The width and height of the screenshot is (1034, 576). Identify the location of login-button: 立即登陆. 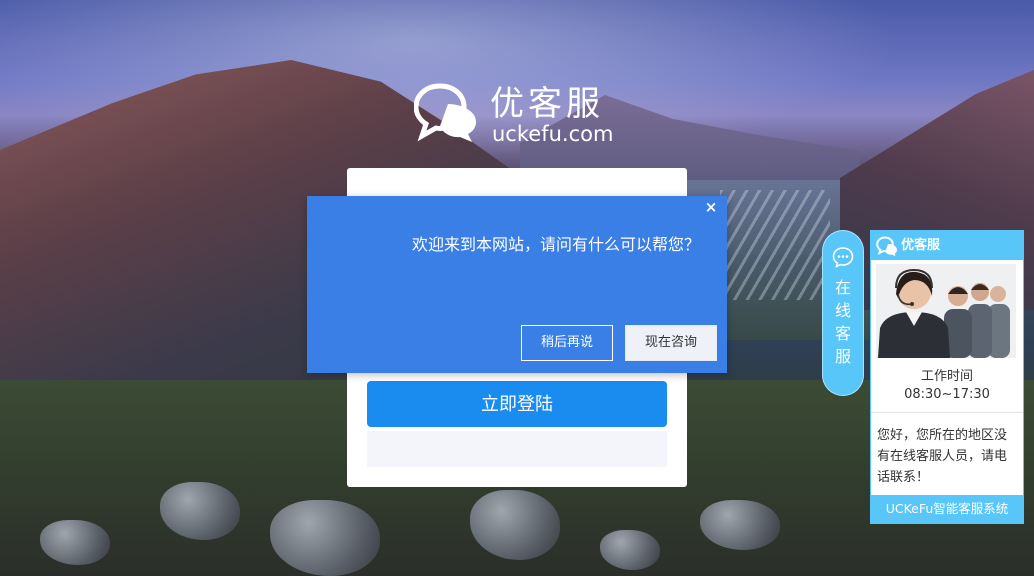
(517, 404).